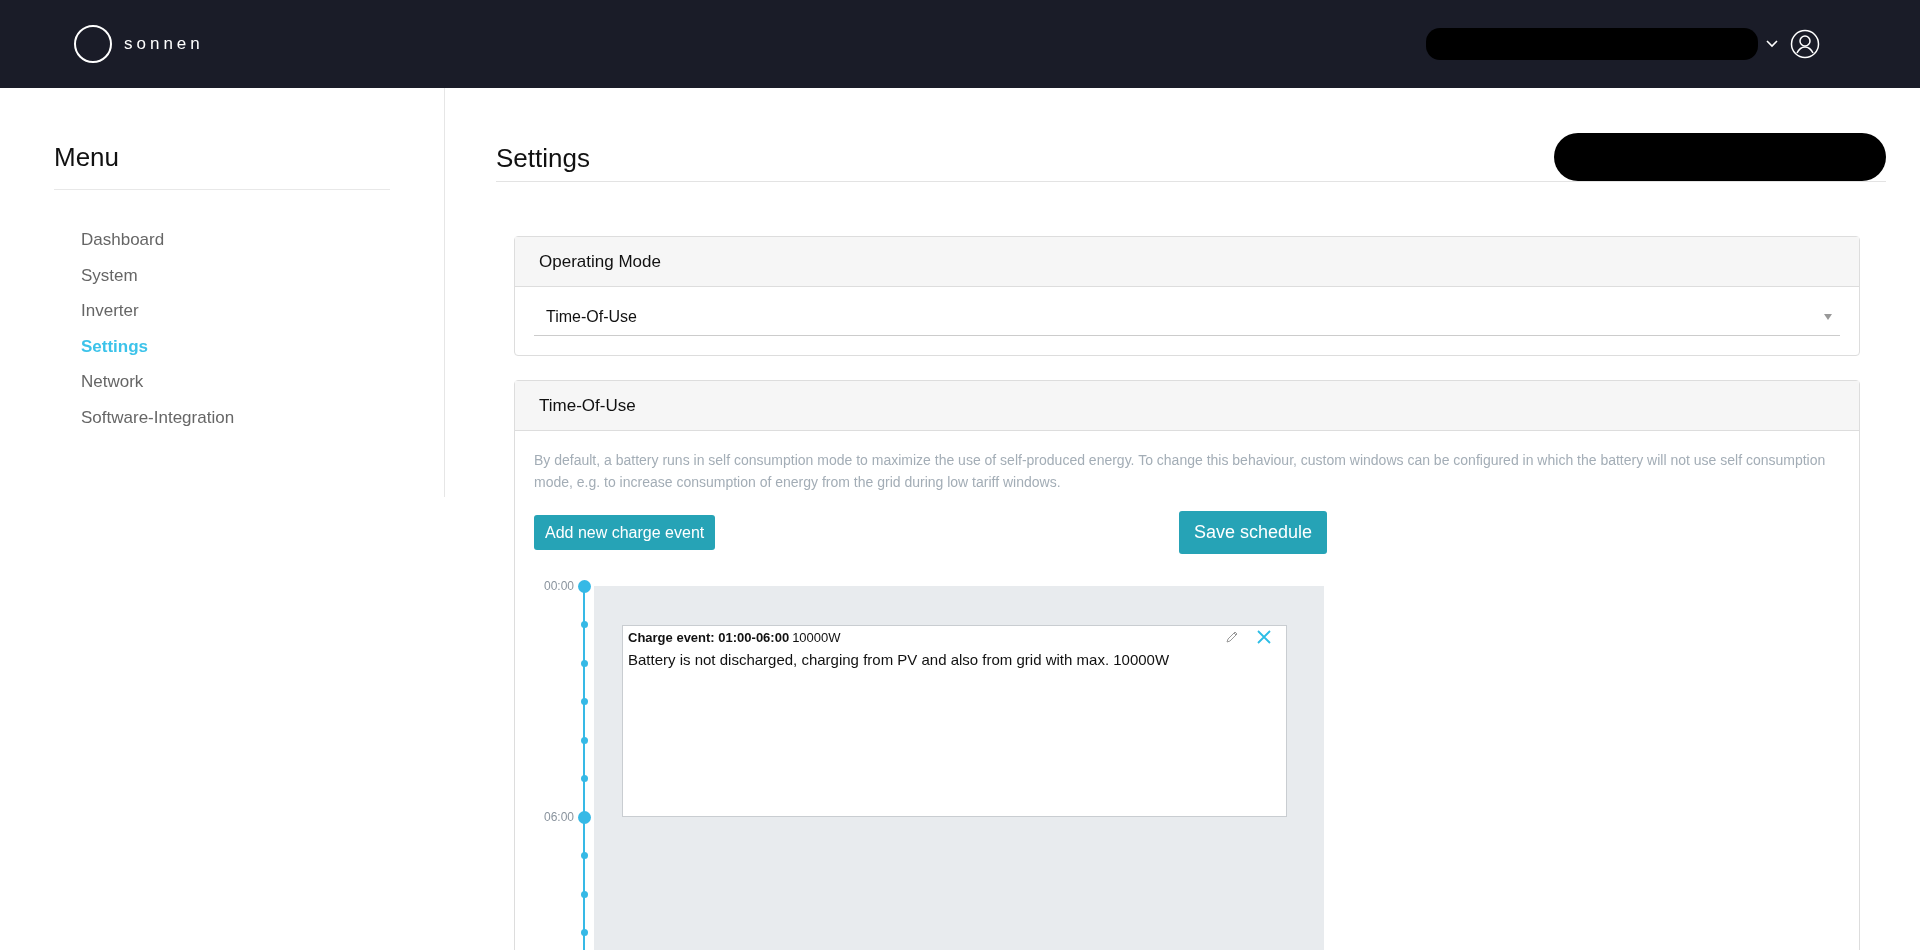  What do you see at coordinates (262, 382) in the screenshot?
I see `menu-item: Network` at bounding box center [262, 382].